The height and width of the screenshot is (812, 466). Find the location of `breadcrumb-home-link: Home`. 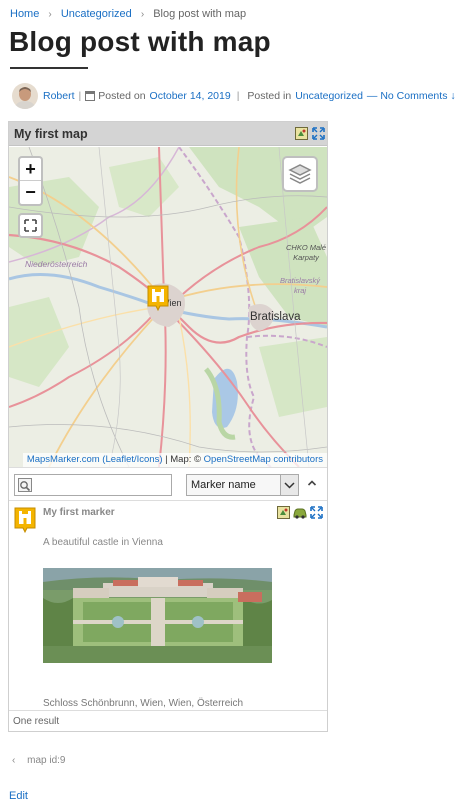

breadcrumb-home-link: Home is located at coordinates (24, 14).